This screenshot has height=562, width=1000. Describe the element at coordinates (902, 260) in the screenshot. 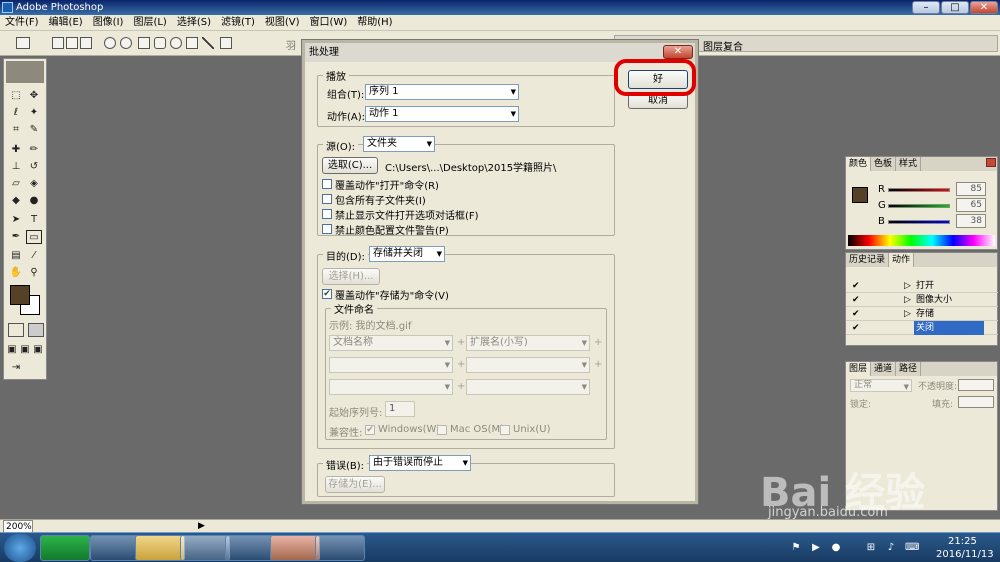

I see `tab-actions: 动作` at that location.